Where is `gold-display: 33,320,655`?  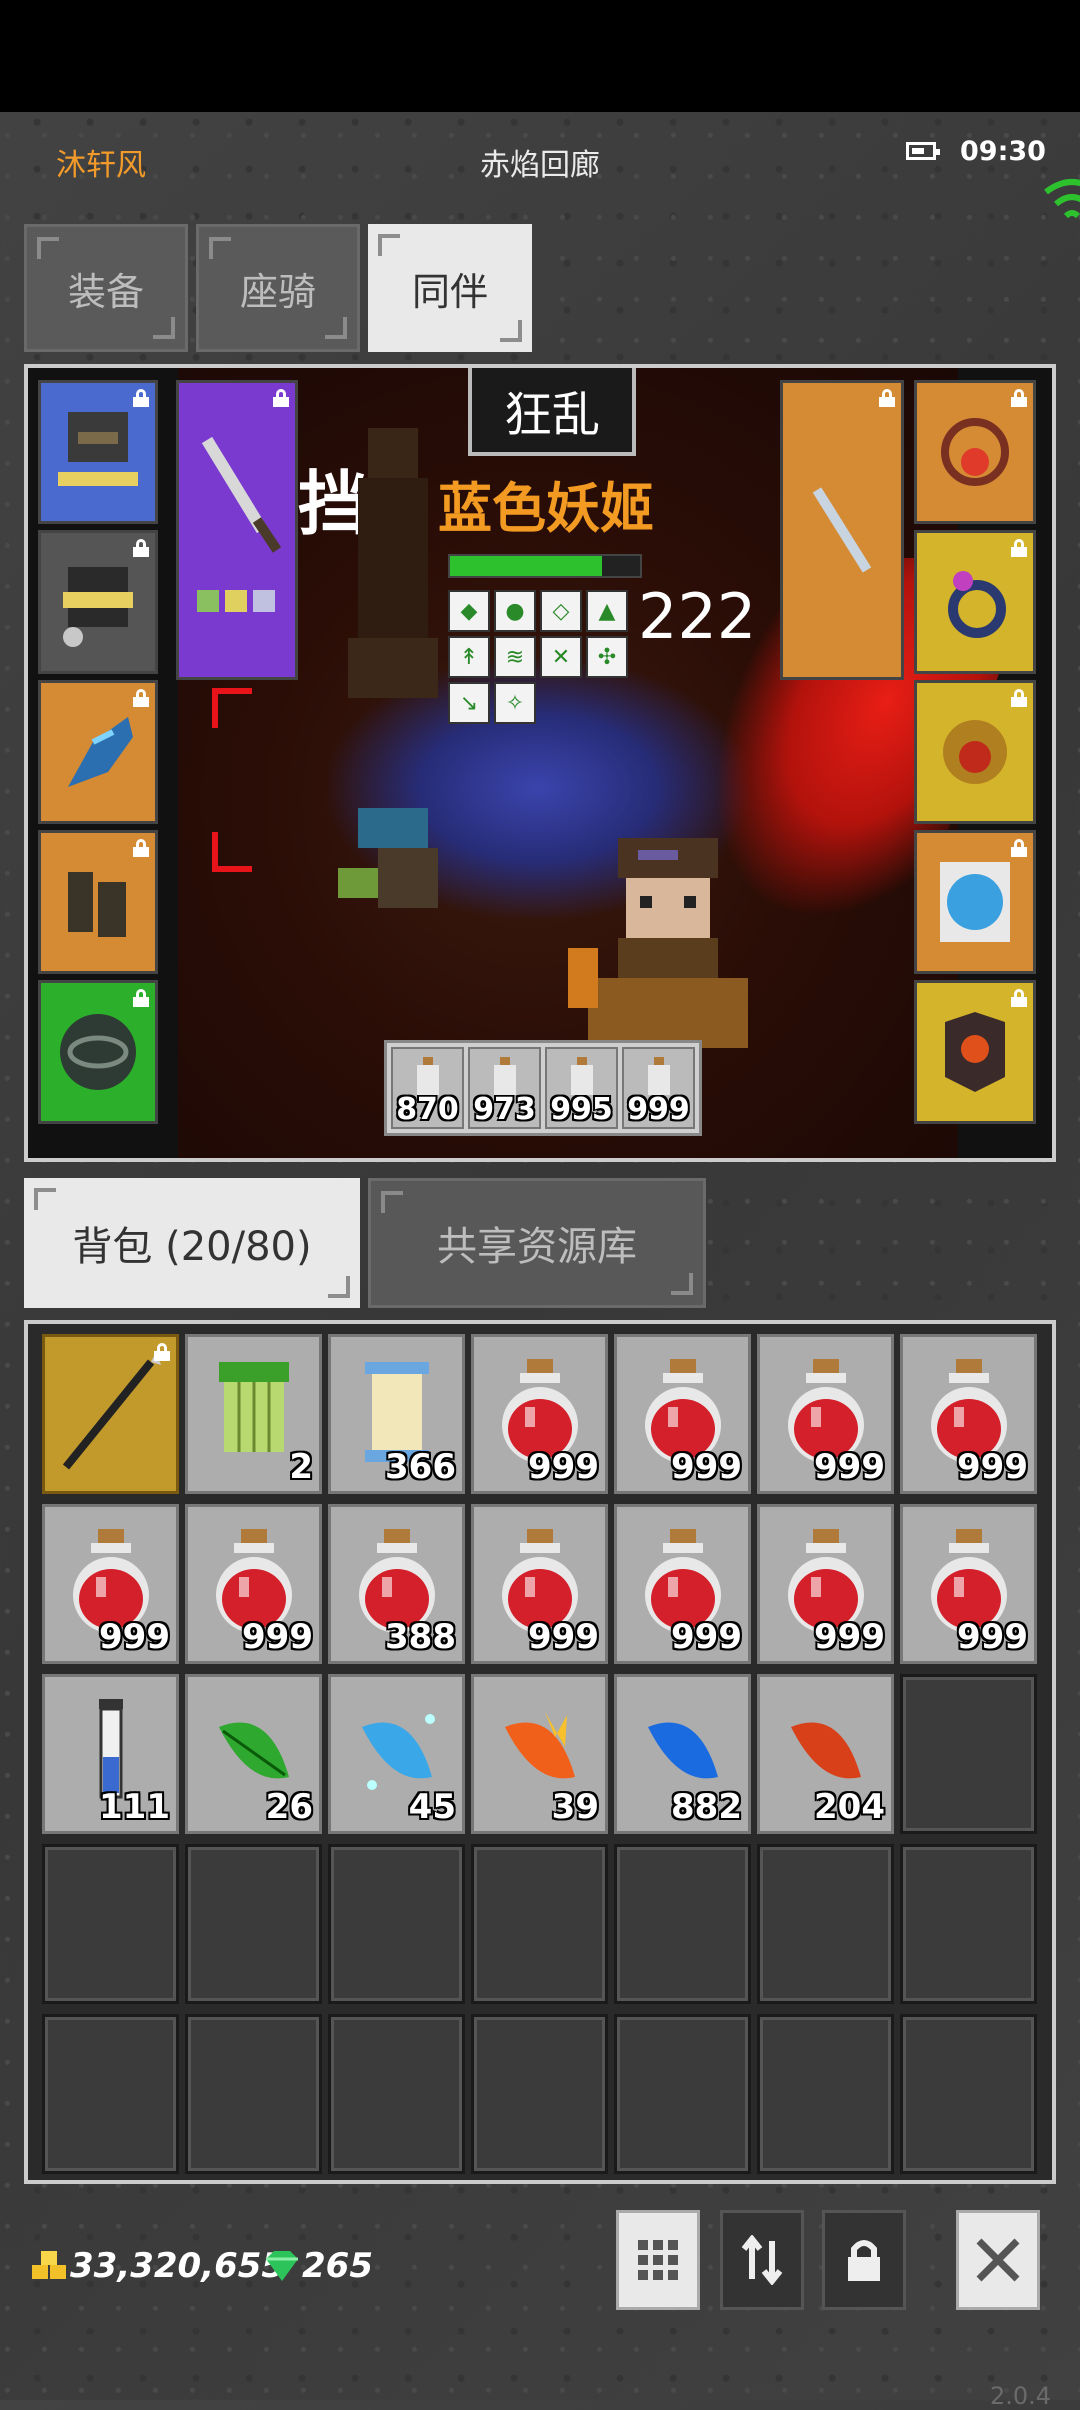 gold-display: 33,320,655 is located at coordinates (157, 2266).